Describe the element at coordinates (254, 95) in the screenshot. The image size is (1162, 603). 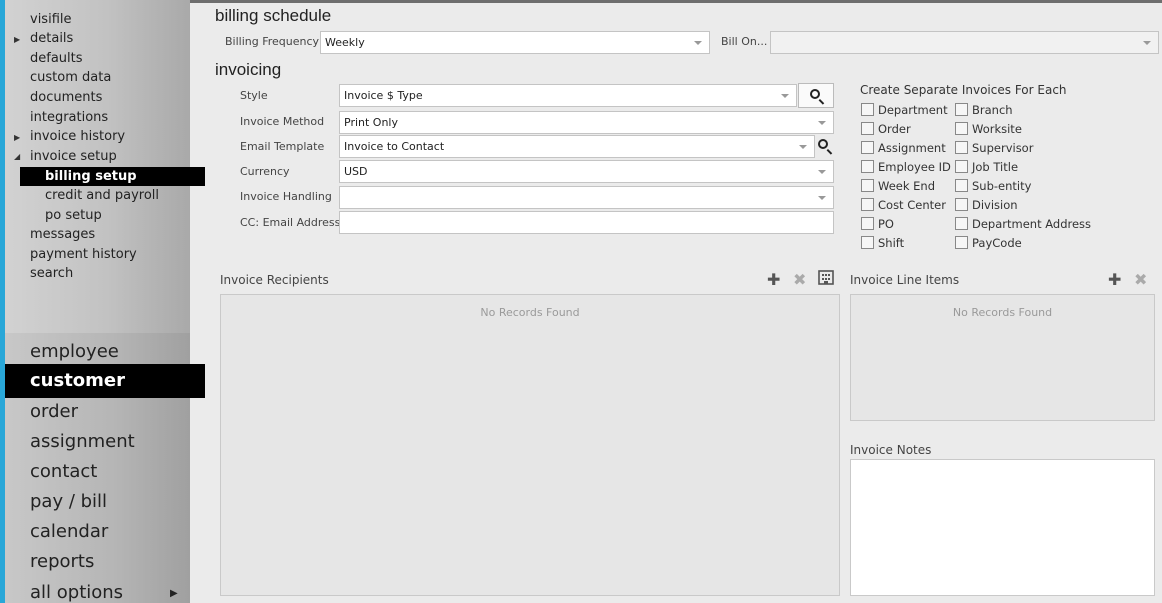
I see `style-label: Style` at that location.